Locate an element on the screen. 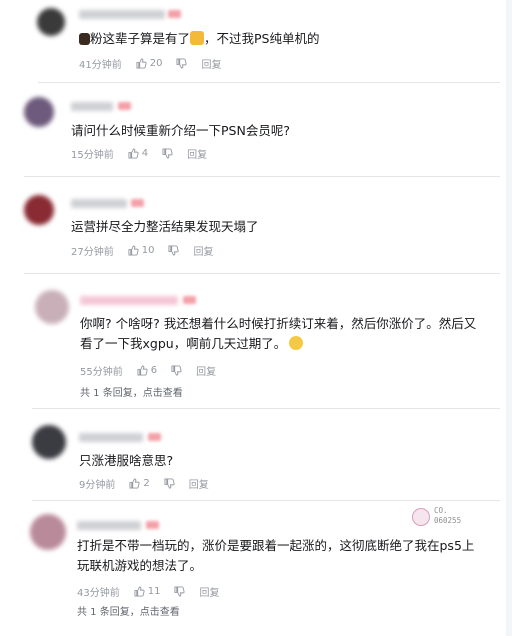  like-button: 10 is located at coordinates (141, 250).